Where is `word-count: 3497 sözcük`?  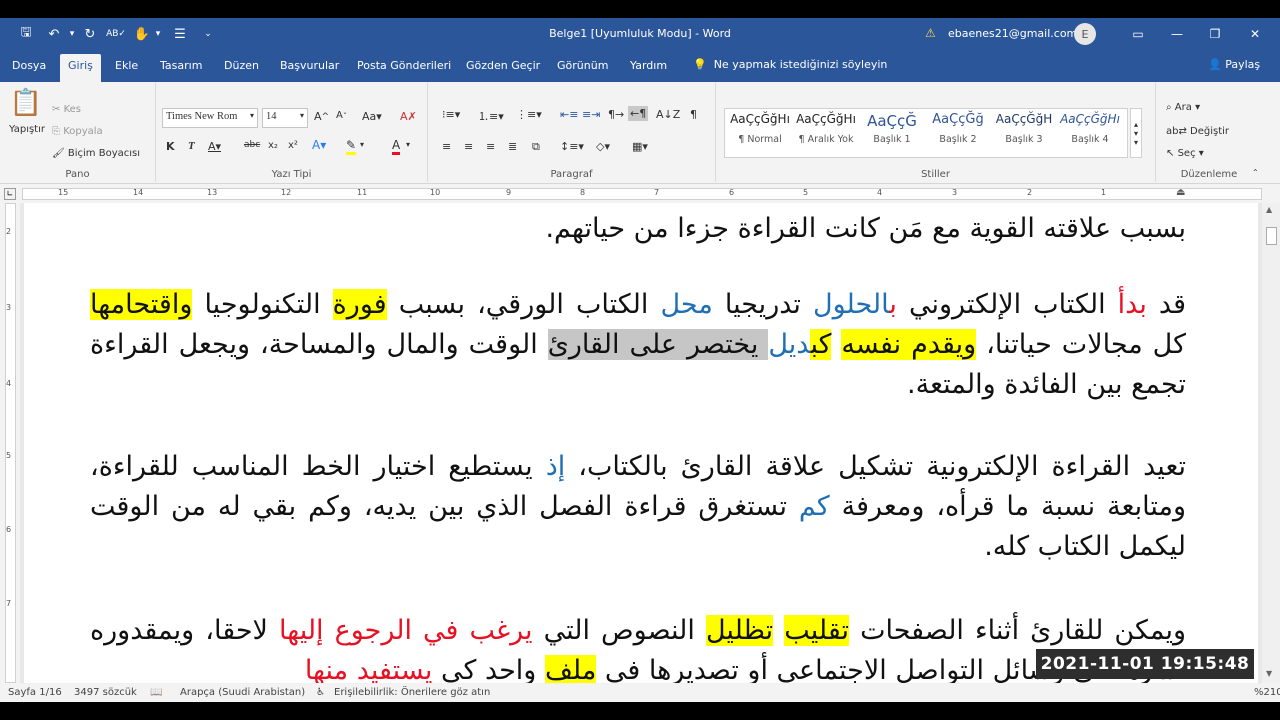
word-count: 3497 sözcük is located at coordinates (105, 692).